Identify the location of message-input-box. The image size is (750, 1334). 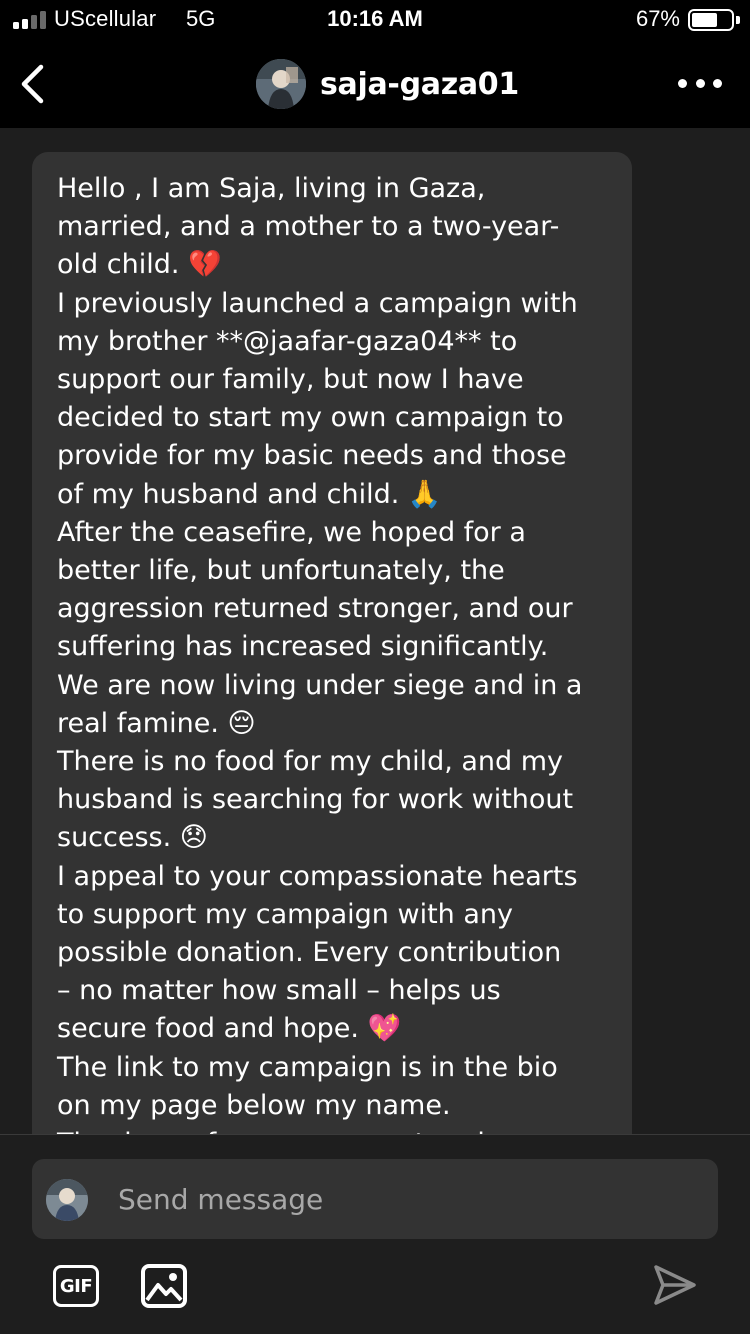
(375, 1199).